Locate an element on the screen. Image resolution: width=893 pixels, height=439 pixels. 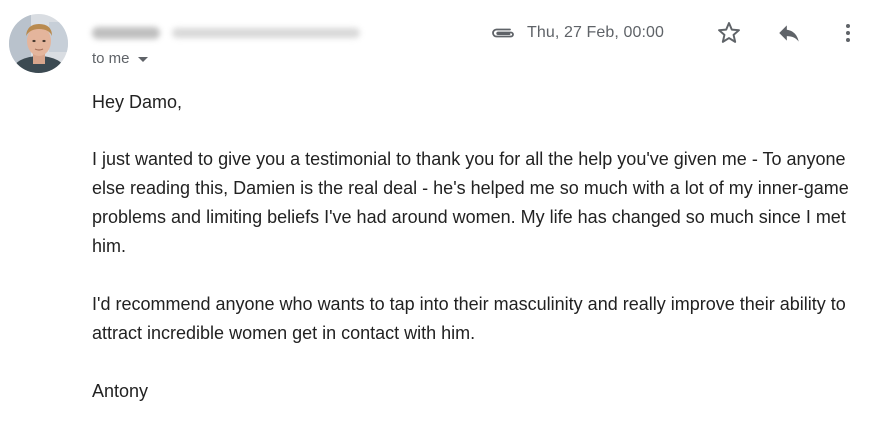
sender-info-redacted is located at coordinates (226, 33).